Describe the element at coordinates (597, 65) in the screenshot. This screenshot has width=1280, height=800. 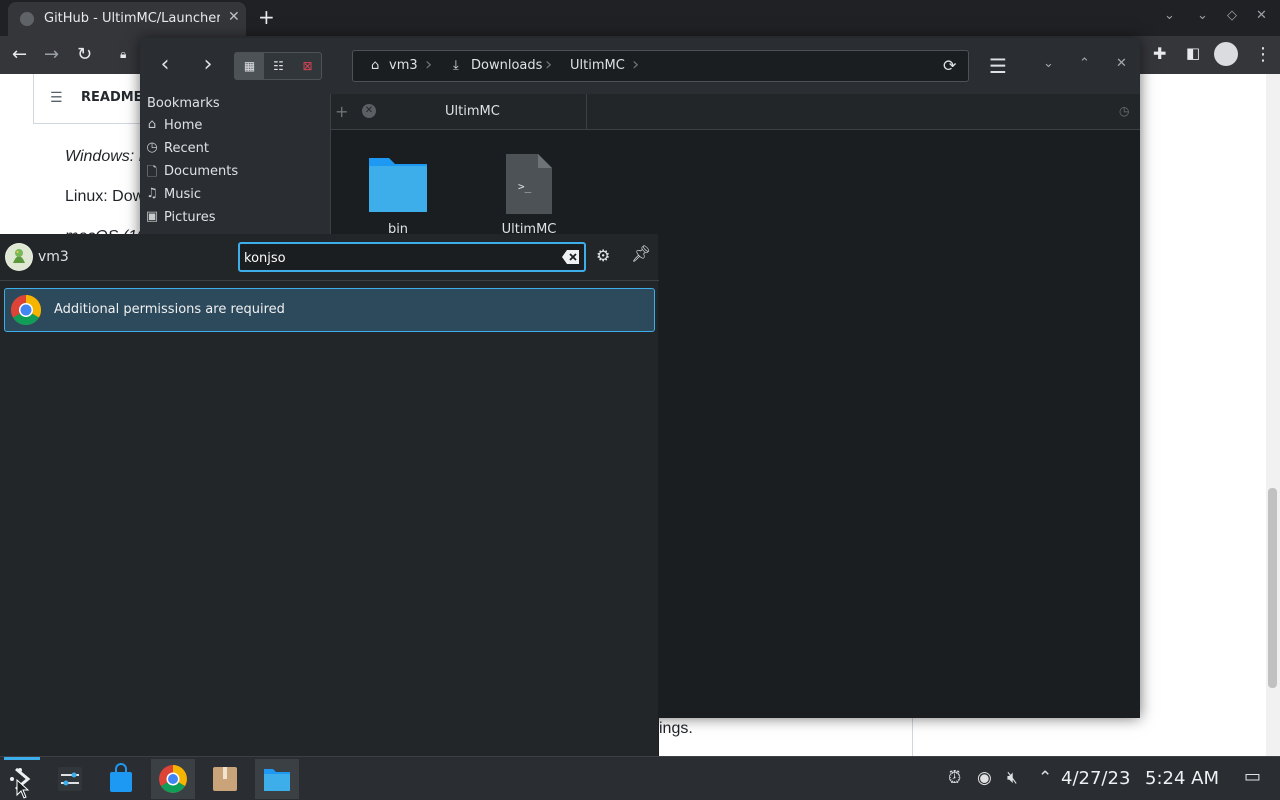
I see `crumb-ultimmc: UltimMC` at that location.